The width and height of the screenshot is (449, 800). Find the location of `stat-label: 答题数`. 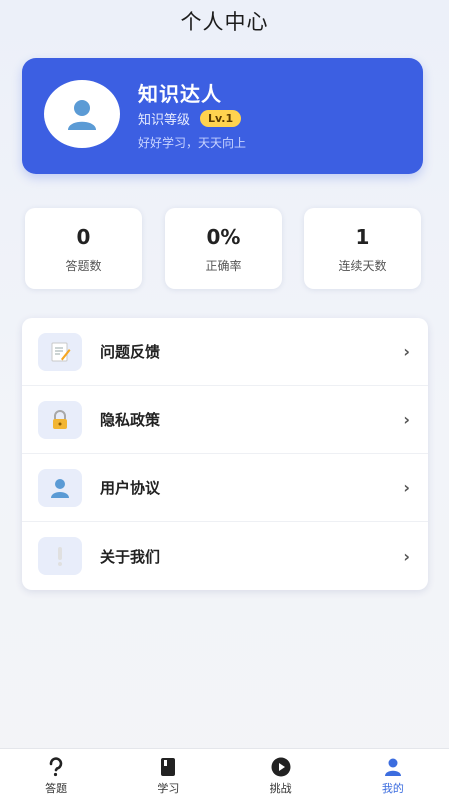

stat-label: 答题数 is located at coordinates (83, 266).